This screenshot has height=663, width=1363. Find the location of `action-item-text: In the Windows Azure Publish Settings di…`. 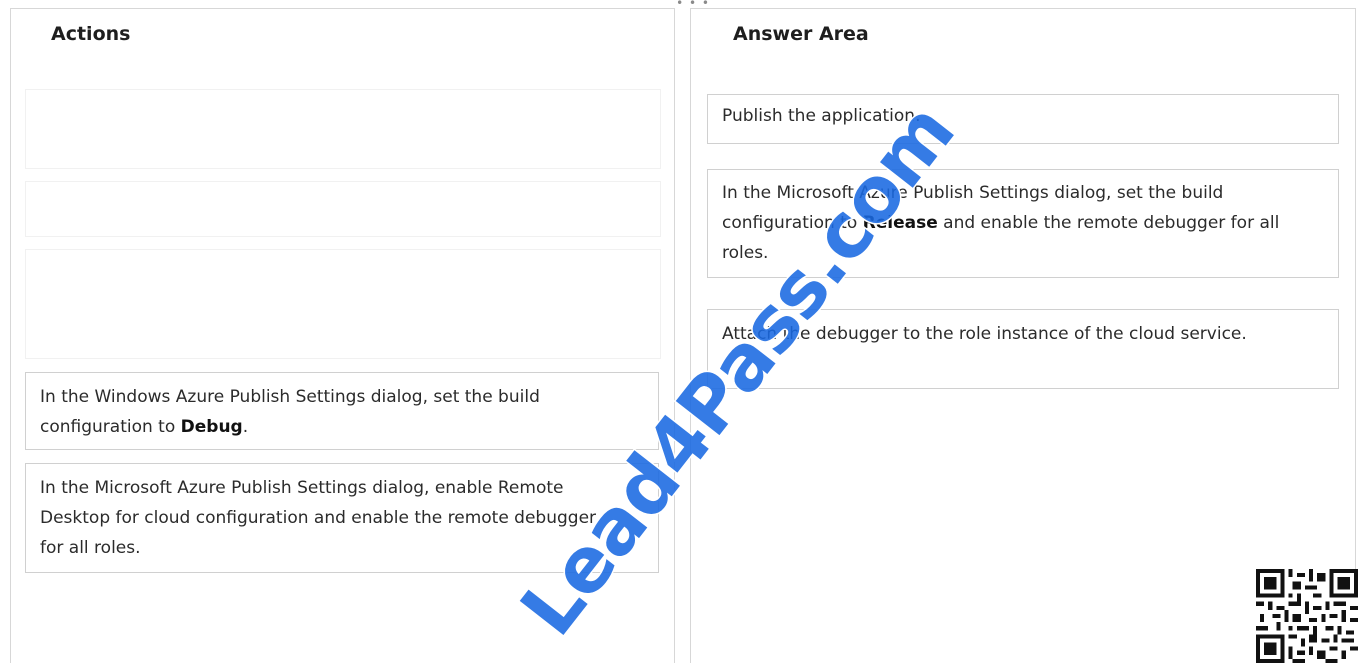

action-item-text: In the Windows Azure Publish Settings di… is located at coordinates (290, 412).